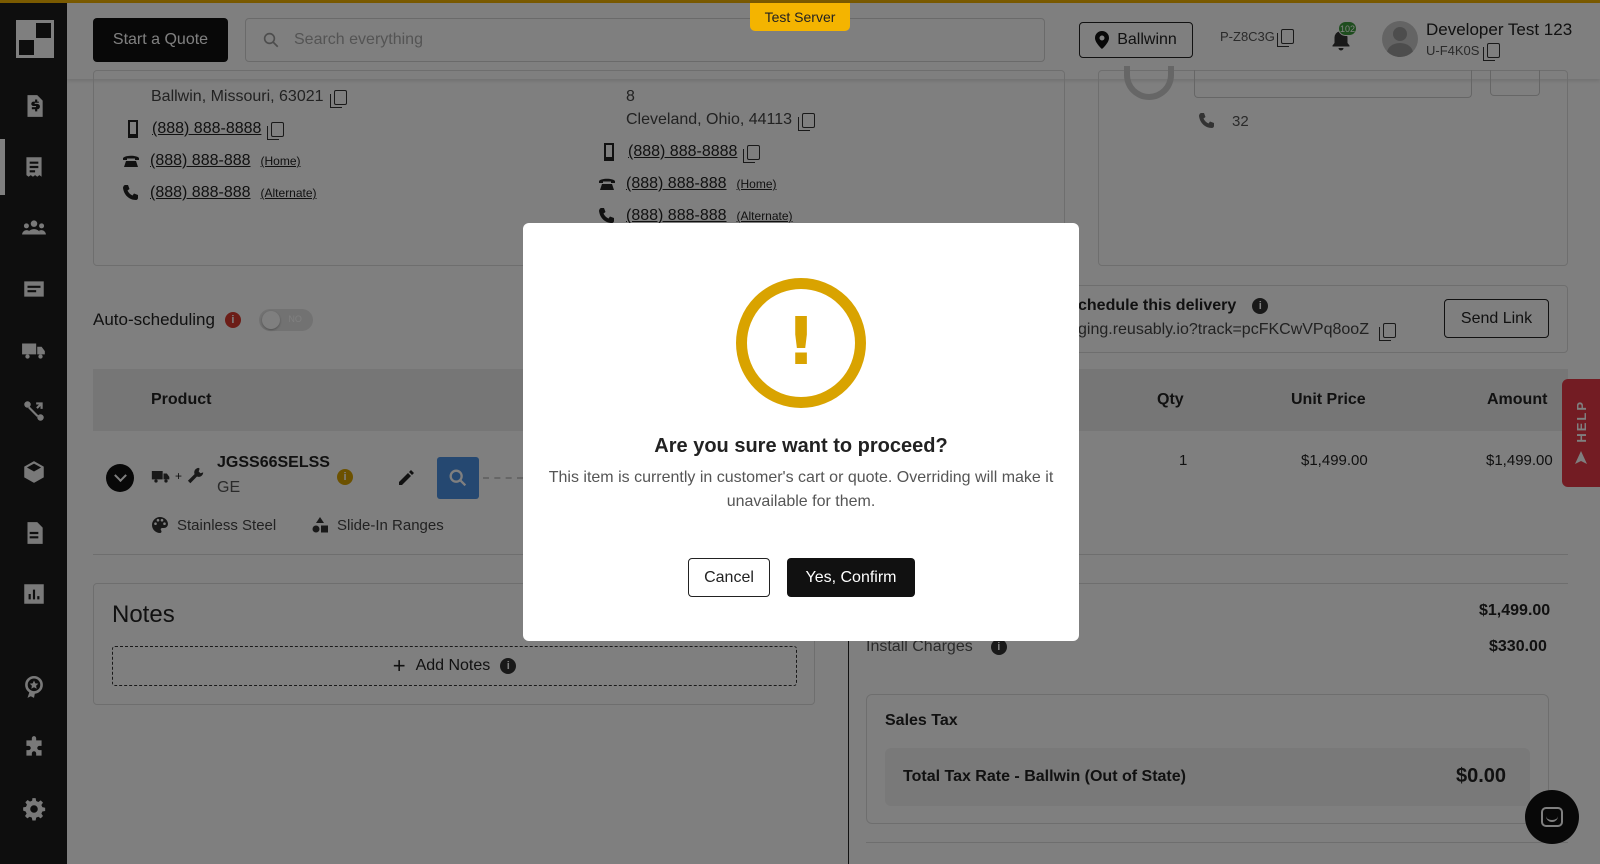 Image resolution: width=1600 pixels, height=864 pixels. What do you see at coordinates (800, 17) in the screenshot?
I see `test-server-badge: Test Server` at bounding box center [800, 17].